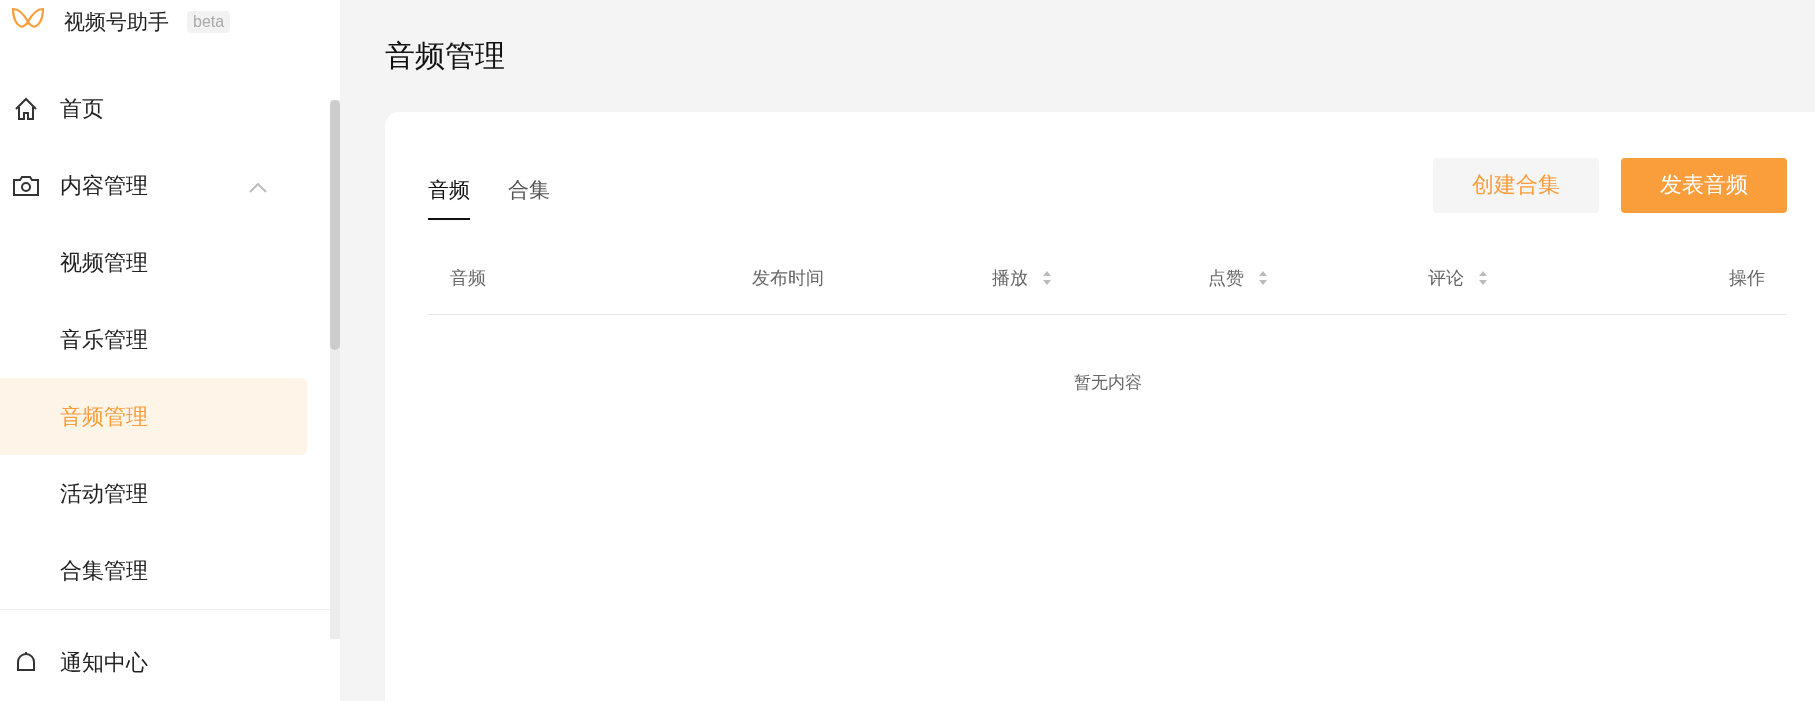 The width and height of the screenshot is (1815, 701). I want to click on column-header: 播放, so click(1100, 278).